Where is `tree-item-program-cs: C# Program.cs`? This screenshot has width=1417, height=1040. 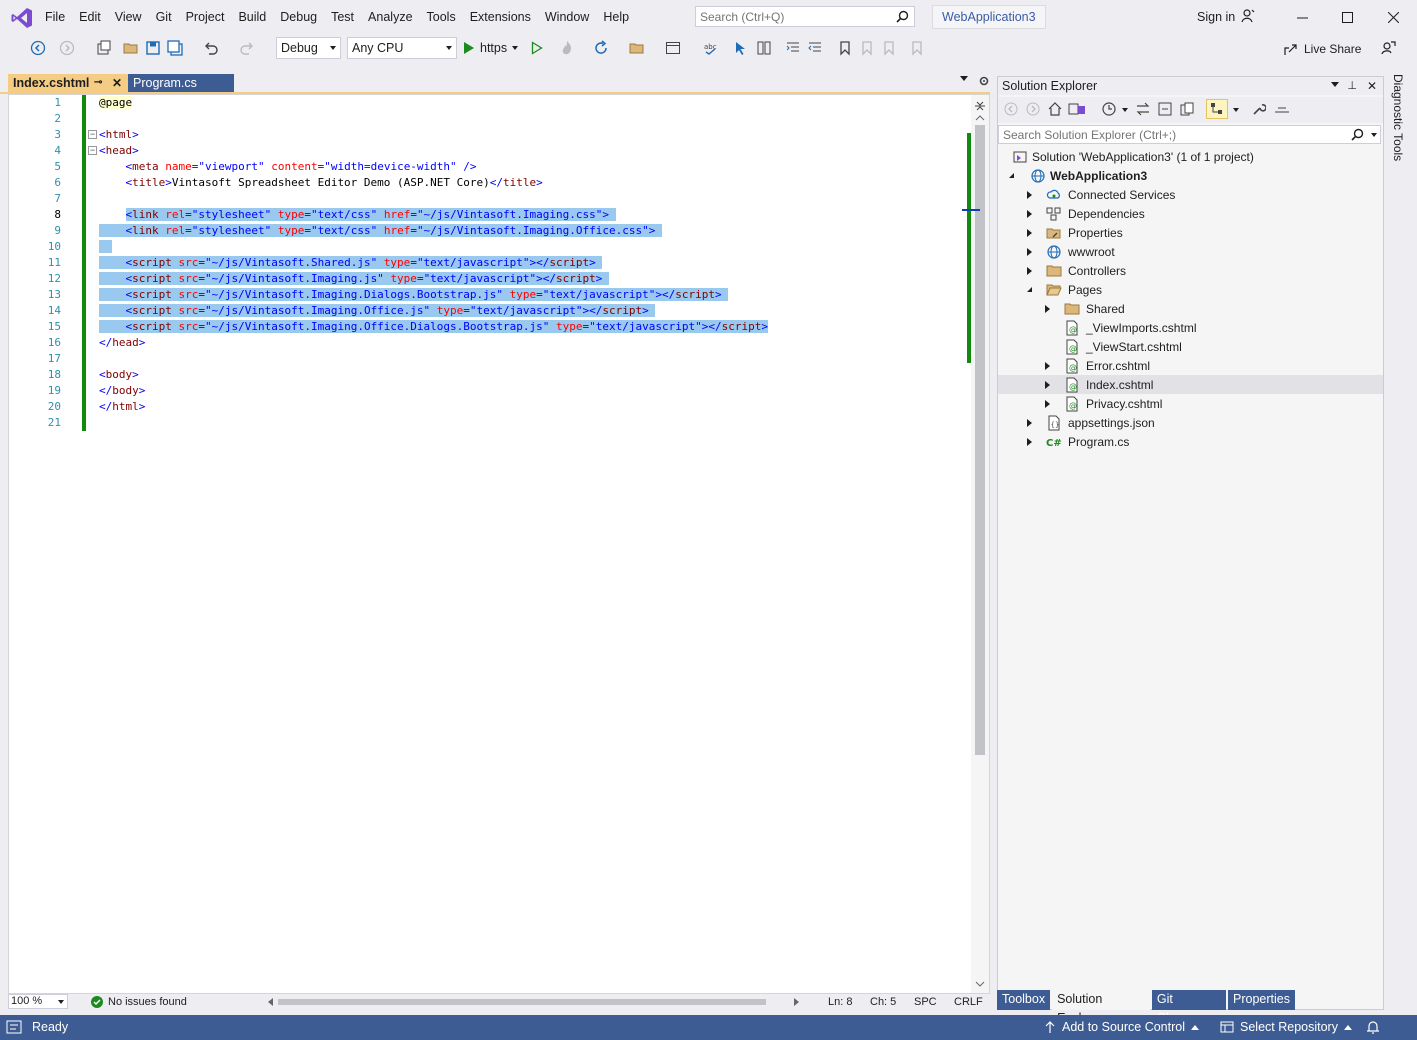 tree-item-program-cs: C# Program.cs is located at coordinates (1190, 441).